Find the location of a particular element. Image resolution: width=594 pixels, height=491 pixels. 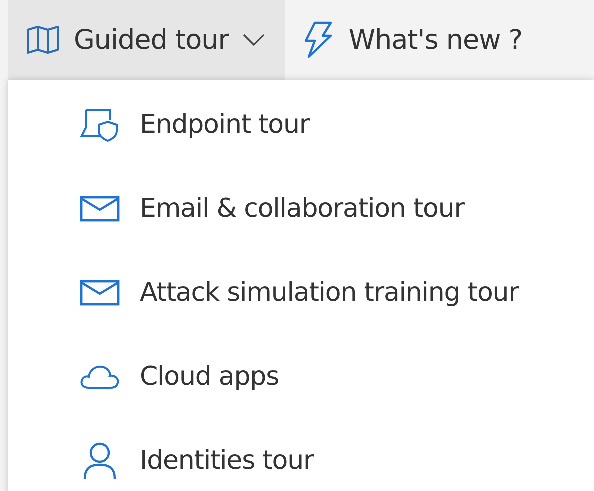

chevron-down-icon is located at coordinates (253, 40).